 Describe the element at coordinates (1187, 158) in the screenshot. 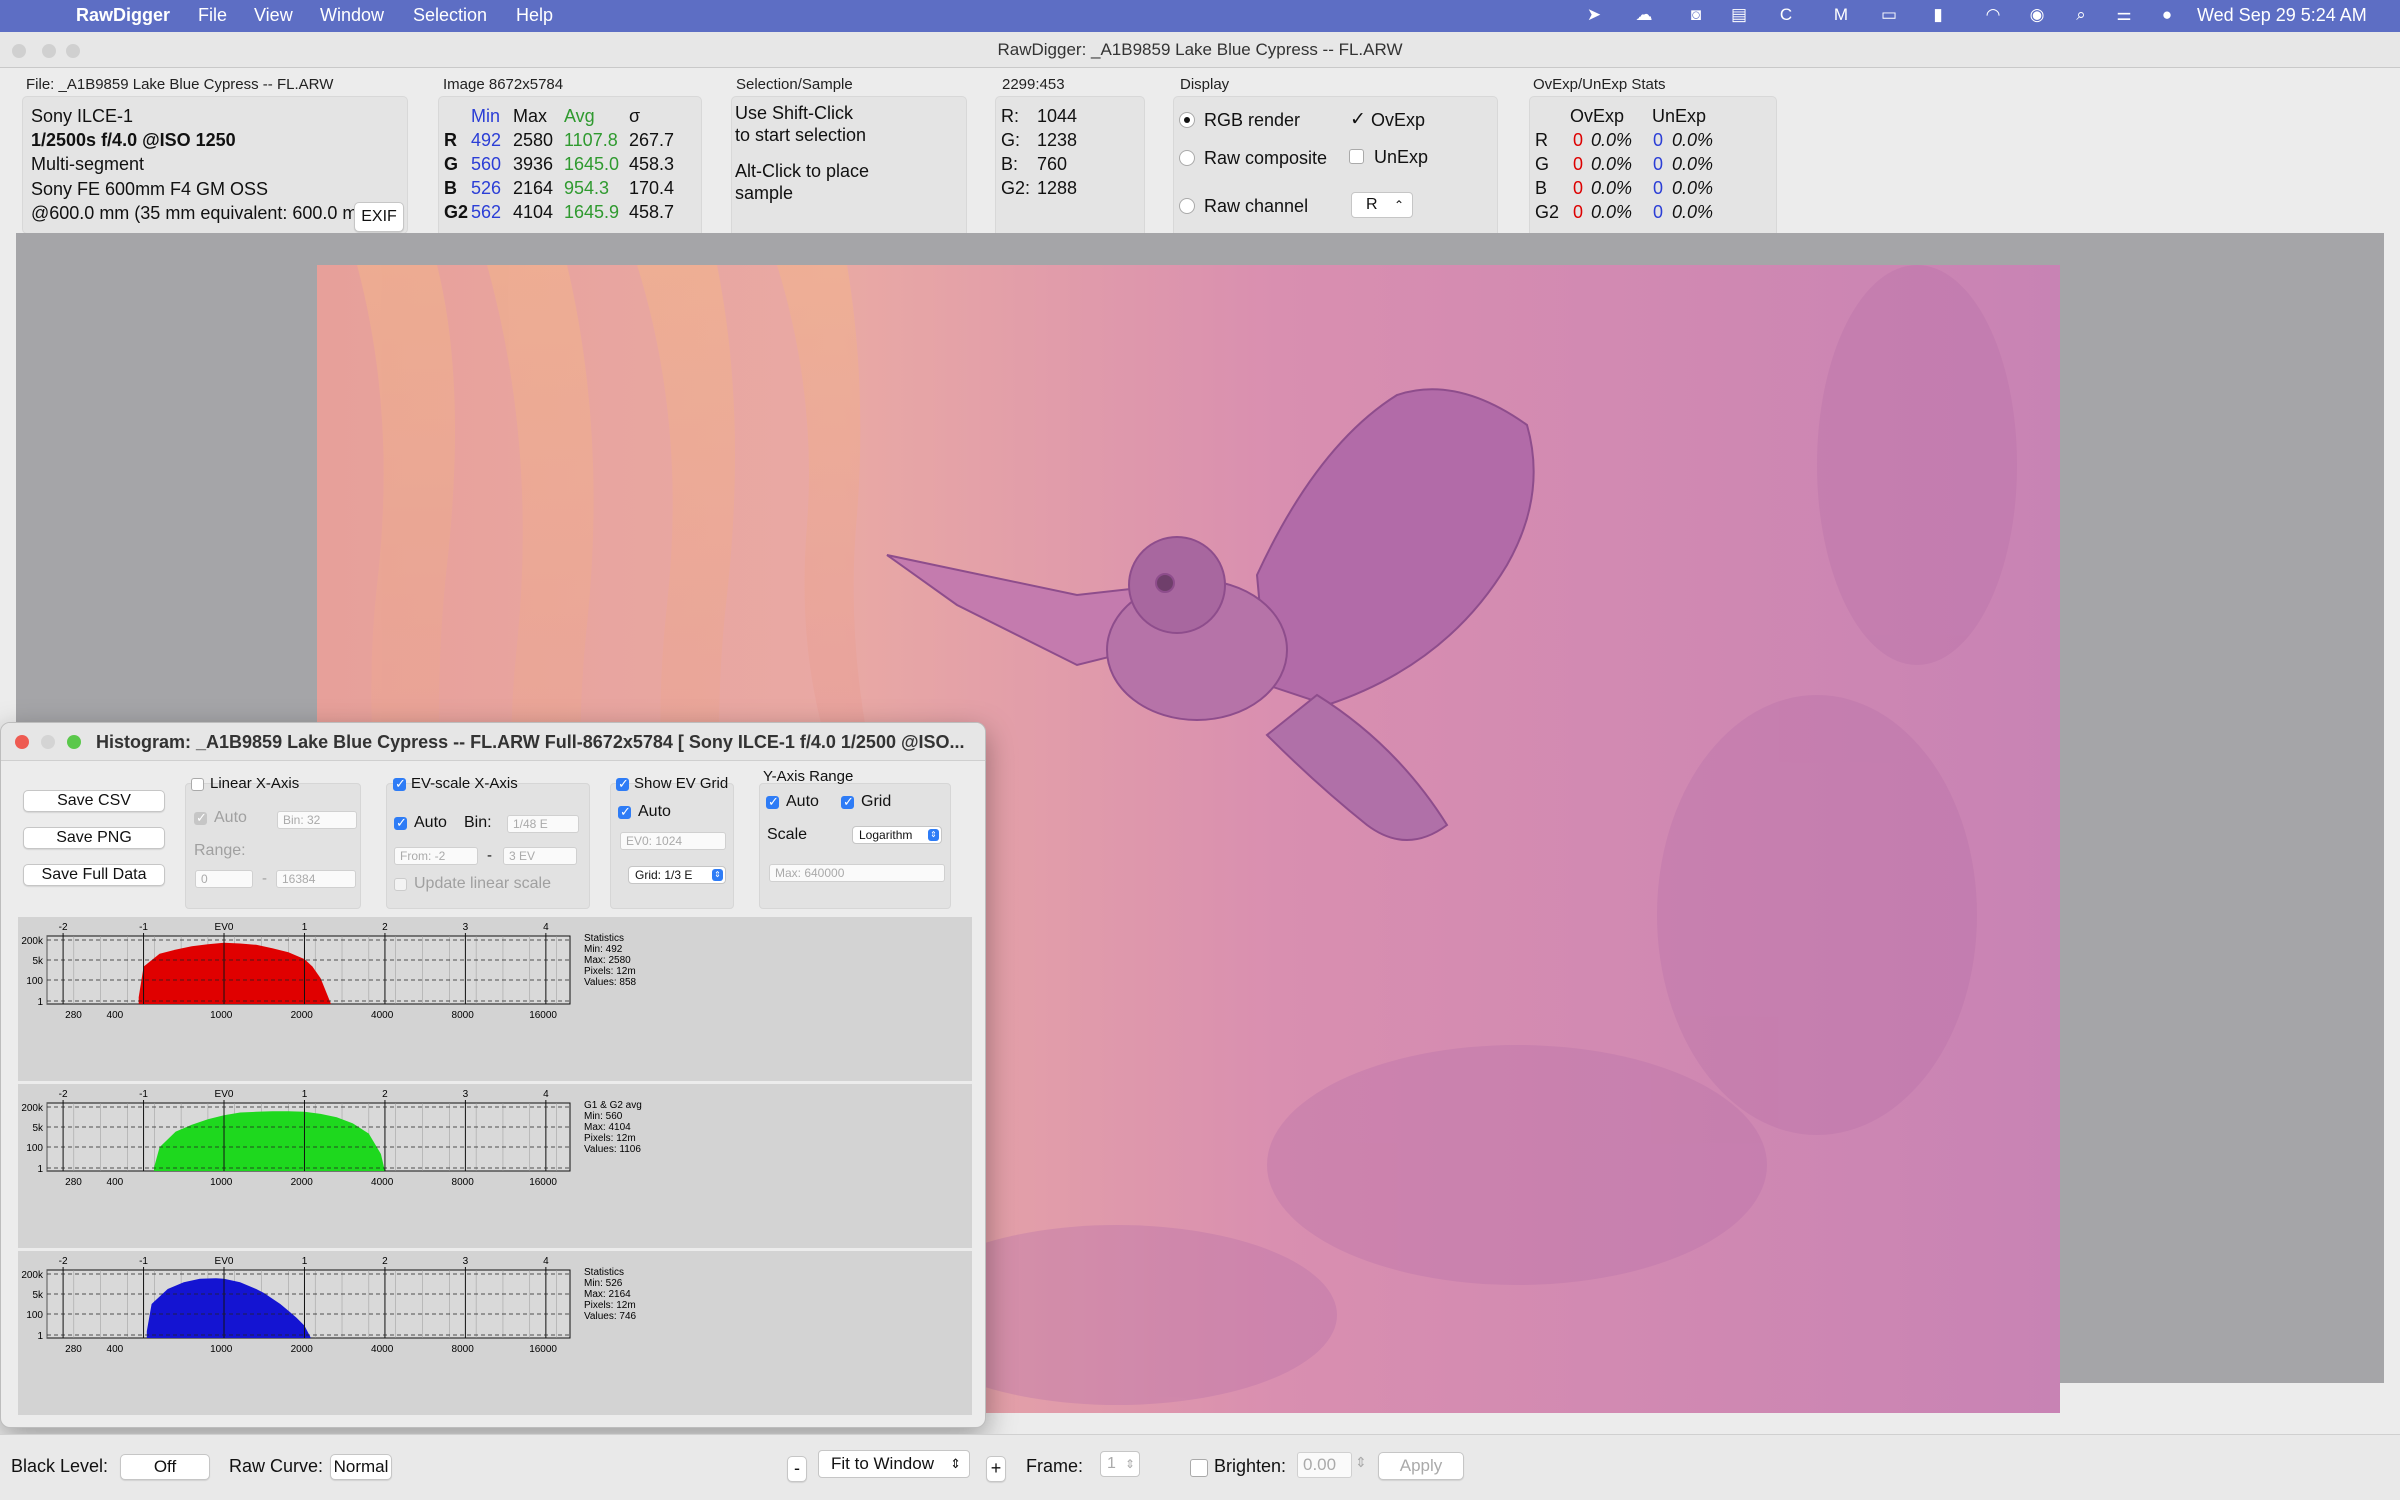

I see `raw-composite-radio` at that location.